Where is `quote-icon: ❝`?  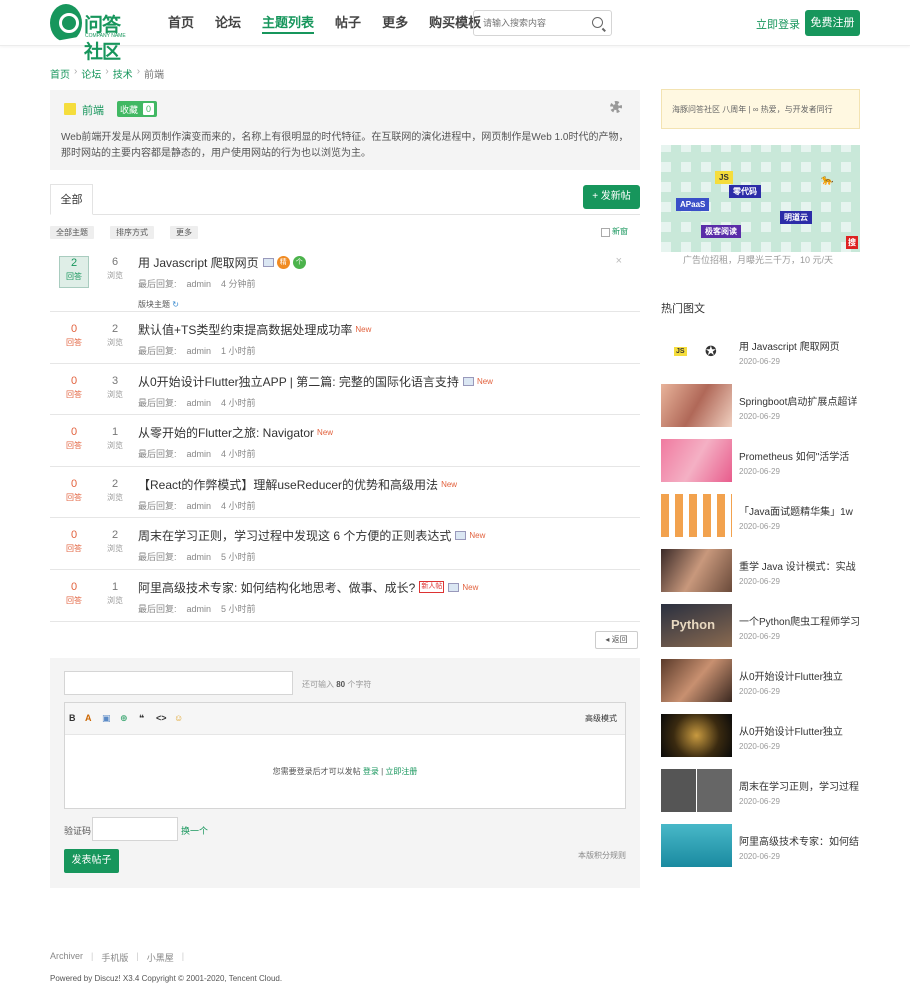 quote-icon: ❝ is located at coordinates (141, 718).